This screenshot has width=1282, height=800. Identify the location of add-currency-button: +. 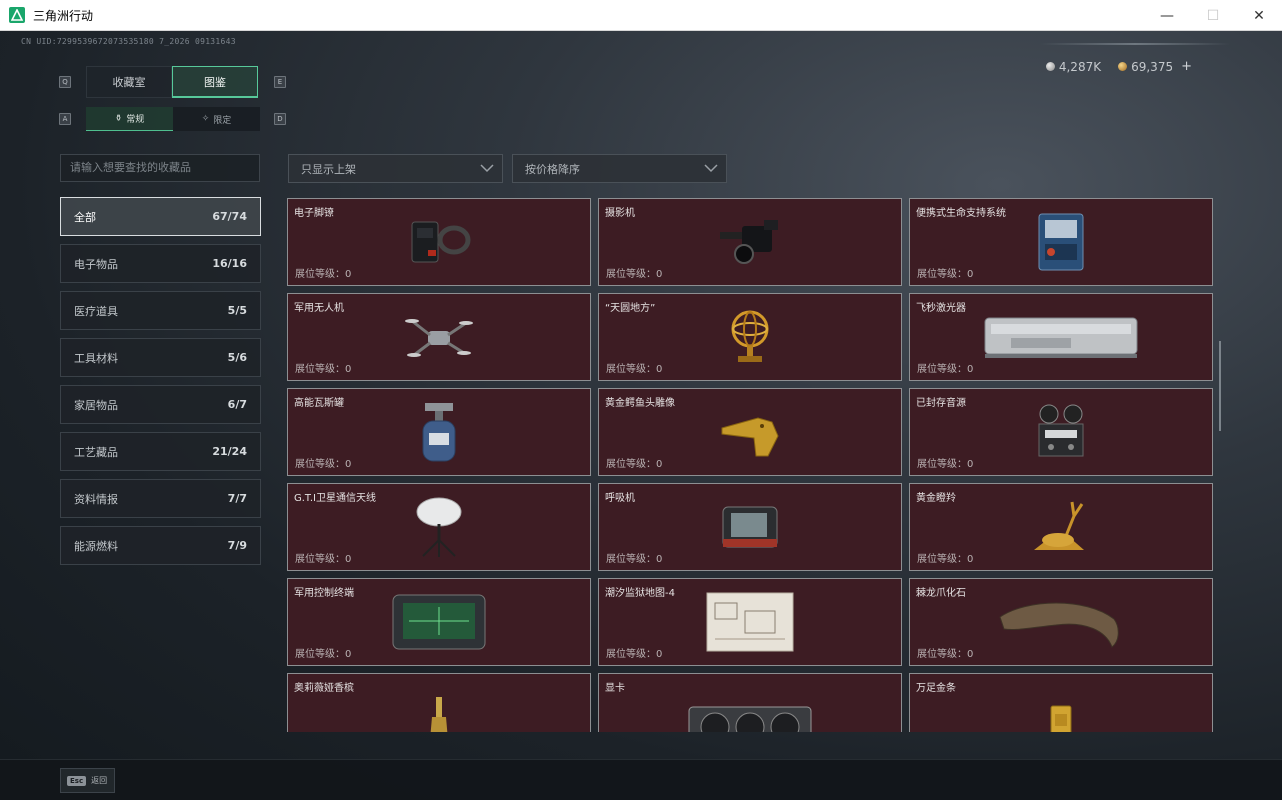
(1186, 66).